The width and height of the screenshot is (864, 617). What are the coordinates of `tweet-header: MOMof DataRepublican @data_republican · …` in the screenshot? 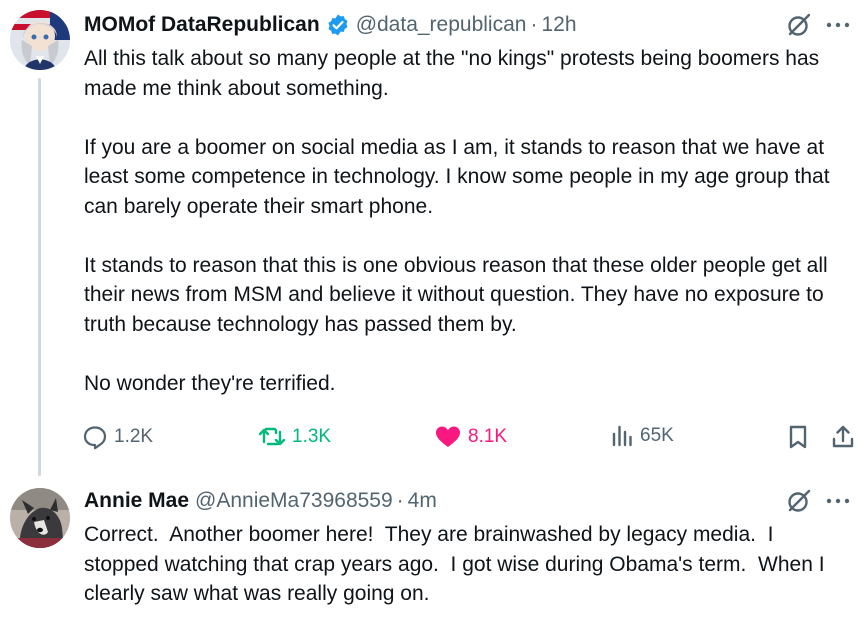 It's located at (467, 25).